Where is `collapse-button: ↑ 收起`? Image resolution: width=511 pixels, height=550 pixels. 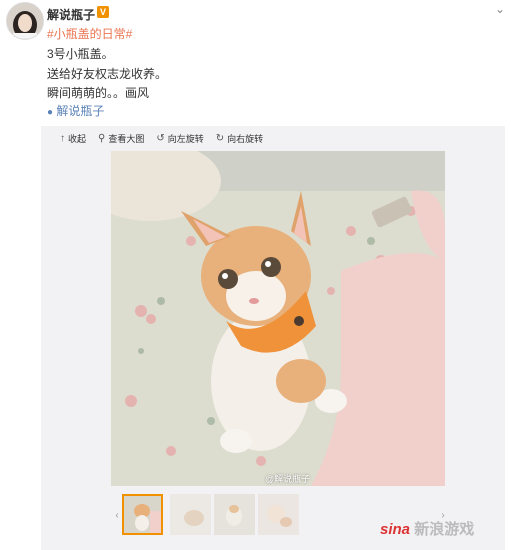 collapse-button: ↑ 收起 is located at coordinates (73, 138).